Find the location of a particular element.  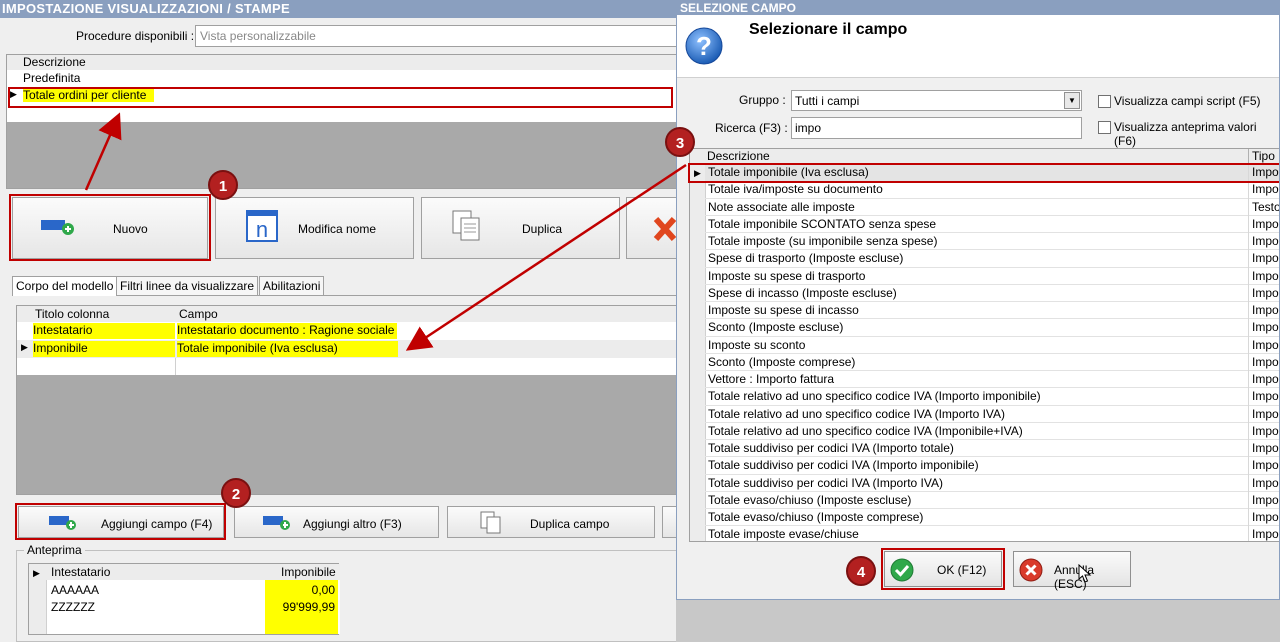

step-badge-4: 4 is located at coordinates (861, 571).